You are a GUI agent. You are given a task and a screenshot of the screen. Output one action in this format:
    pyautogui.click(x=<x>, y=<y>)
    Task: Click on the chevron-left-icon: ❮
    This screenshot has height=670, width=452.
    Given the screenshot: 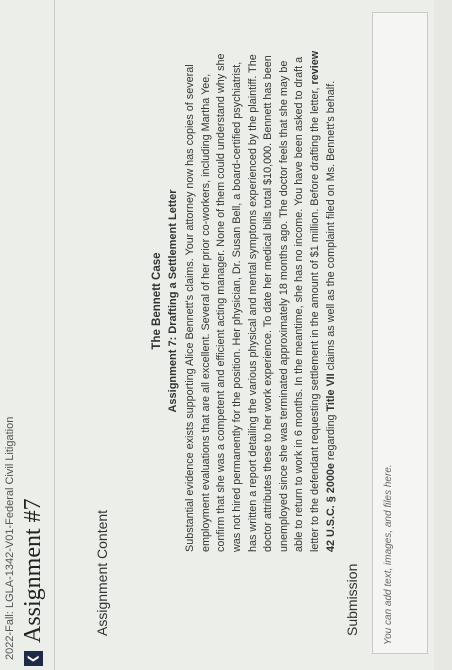 What is the action you would take?
    pyautogui.click(x=33, y=658)
    